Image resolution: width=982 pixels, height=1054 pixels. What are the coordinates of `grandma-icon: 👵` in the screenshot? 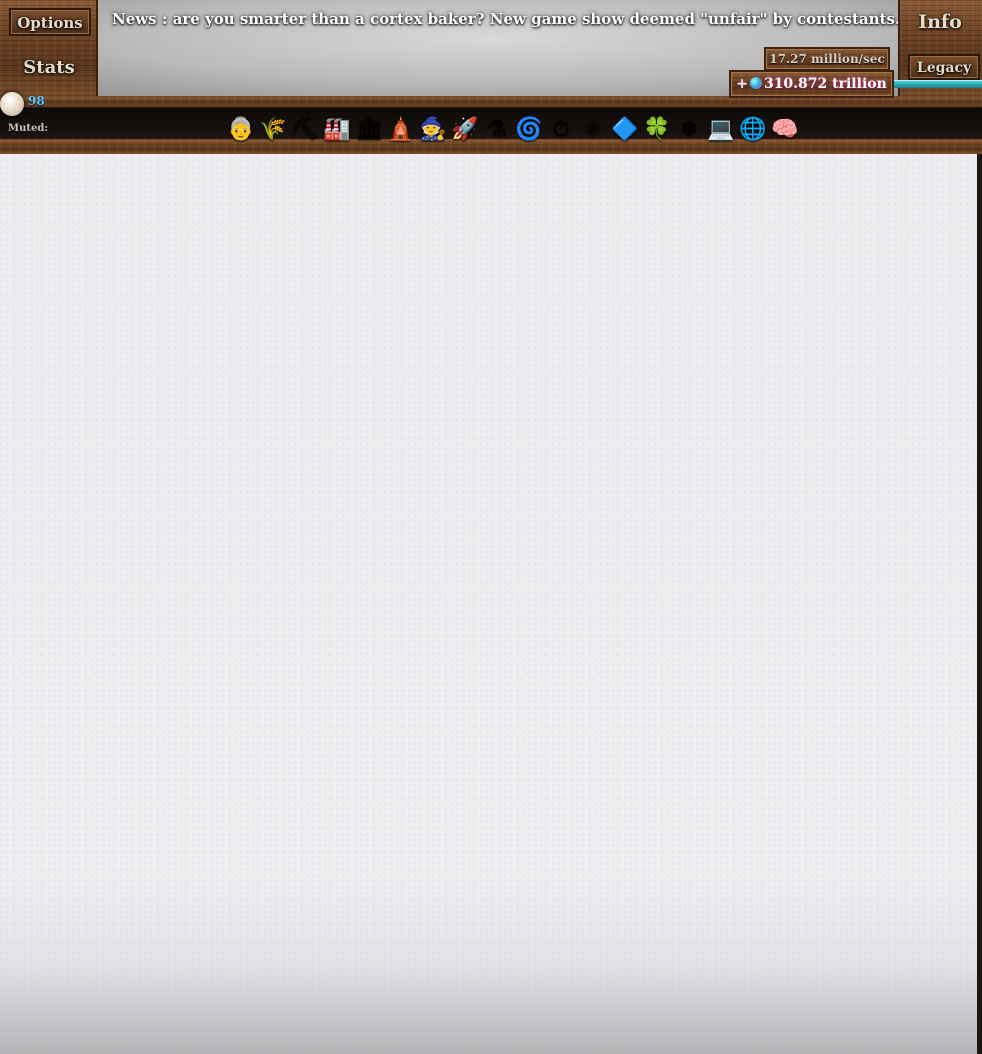 It's located at (241, 130).